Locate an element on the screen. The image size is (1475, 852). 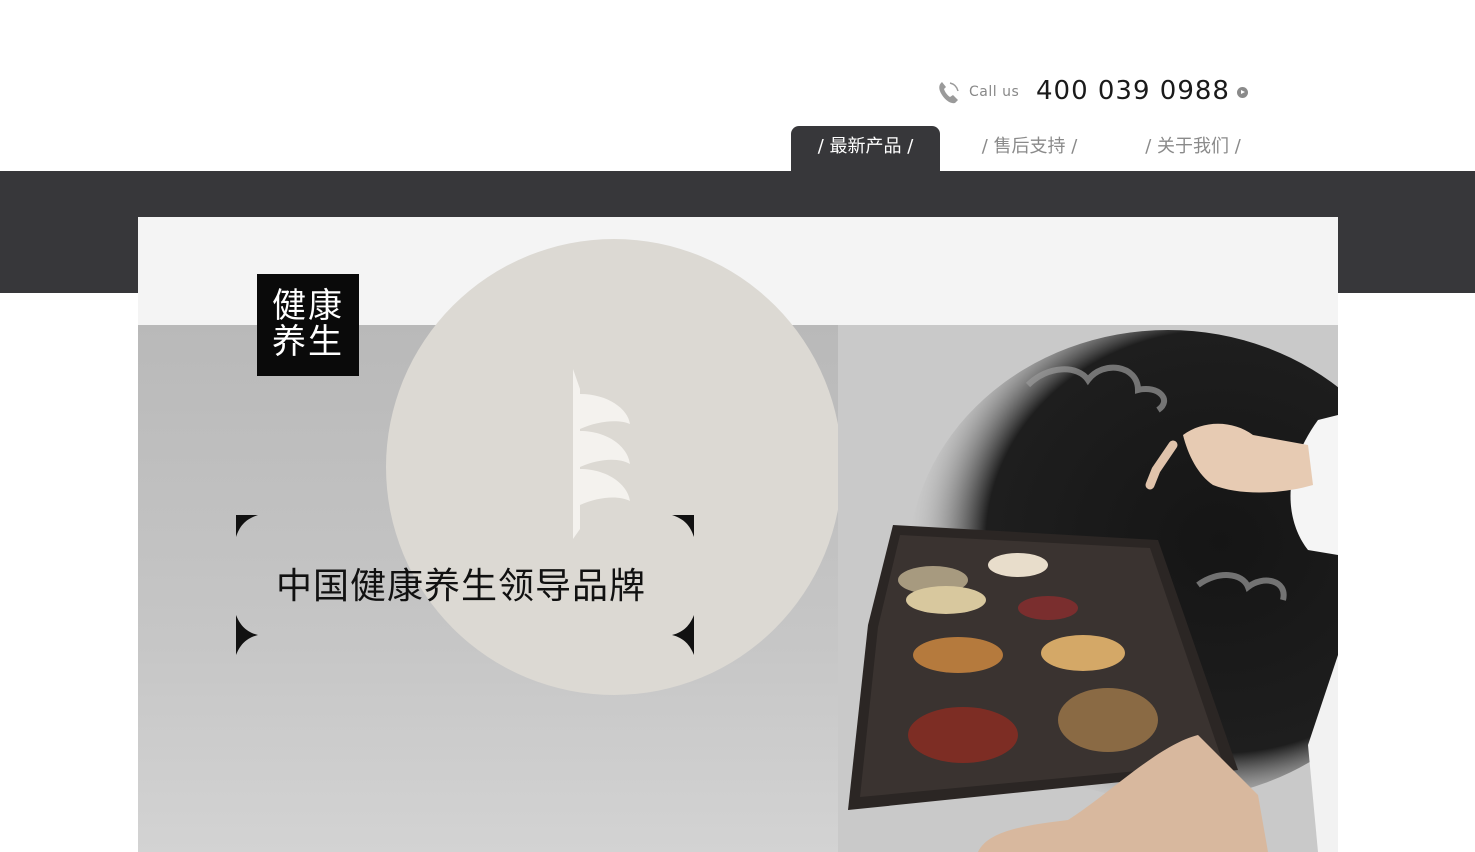
hero-slogan: 中国健康养生领导品牌 is located at coordinates (461, 586).